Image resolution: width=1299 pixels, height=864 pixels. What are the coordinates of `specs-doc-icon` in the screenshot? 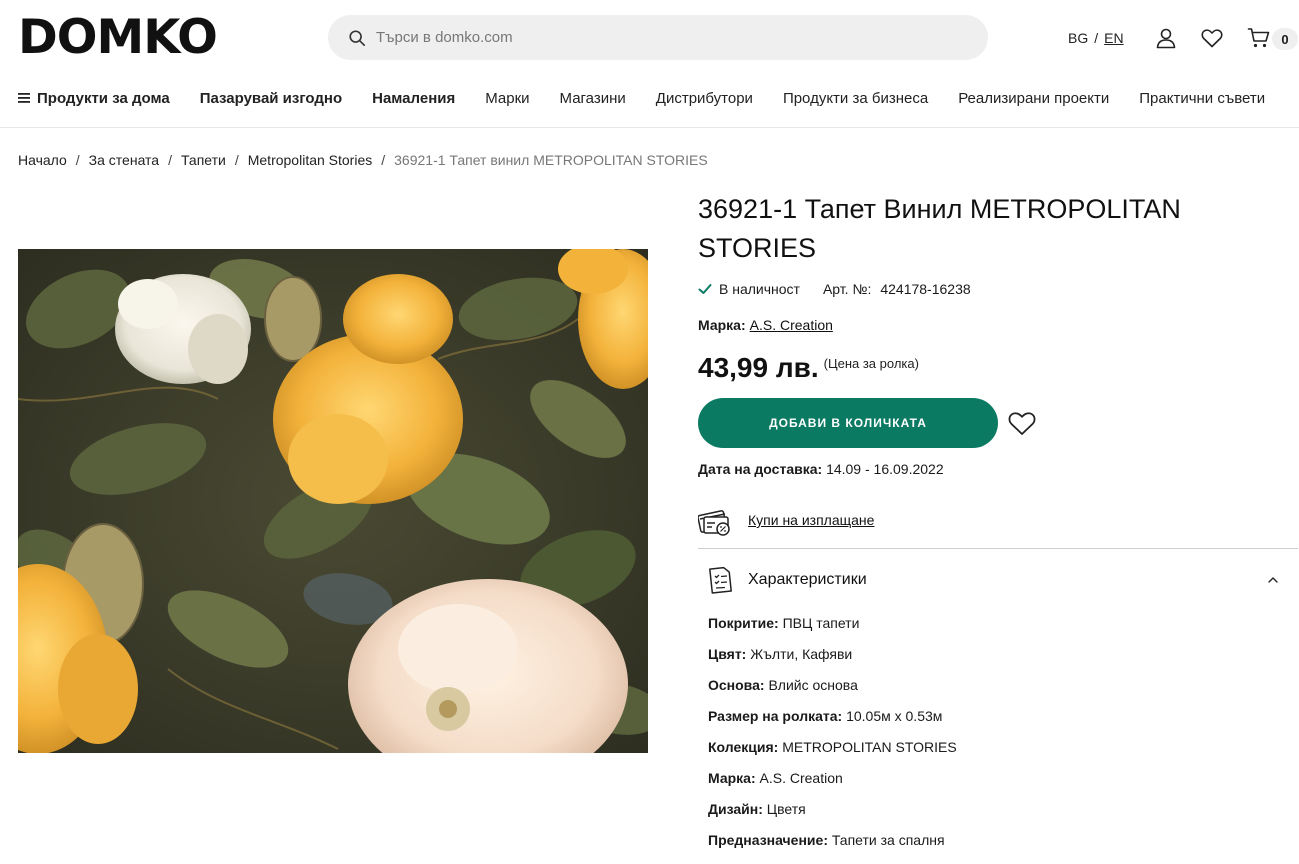 It's located at (720, 580).